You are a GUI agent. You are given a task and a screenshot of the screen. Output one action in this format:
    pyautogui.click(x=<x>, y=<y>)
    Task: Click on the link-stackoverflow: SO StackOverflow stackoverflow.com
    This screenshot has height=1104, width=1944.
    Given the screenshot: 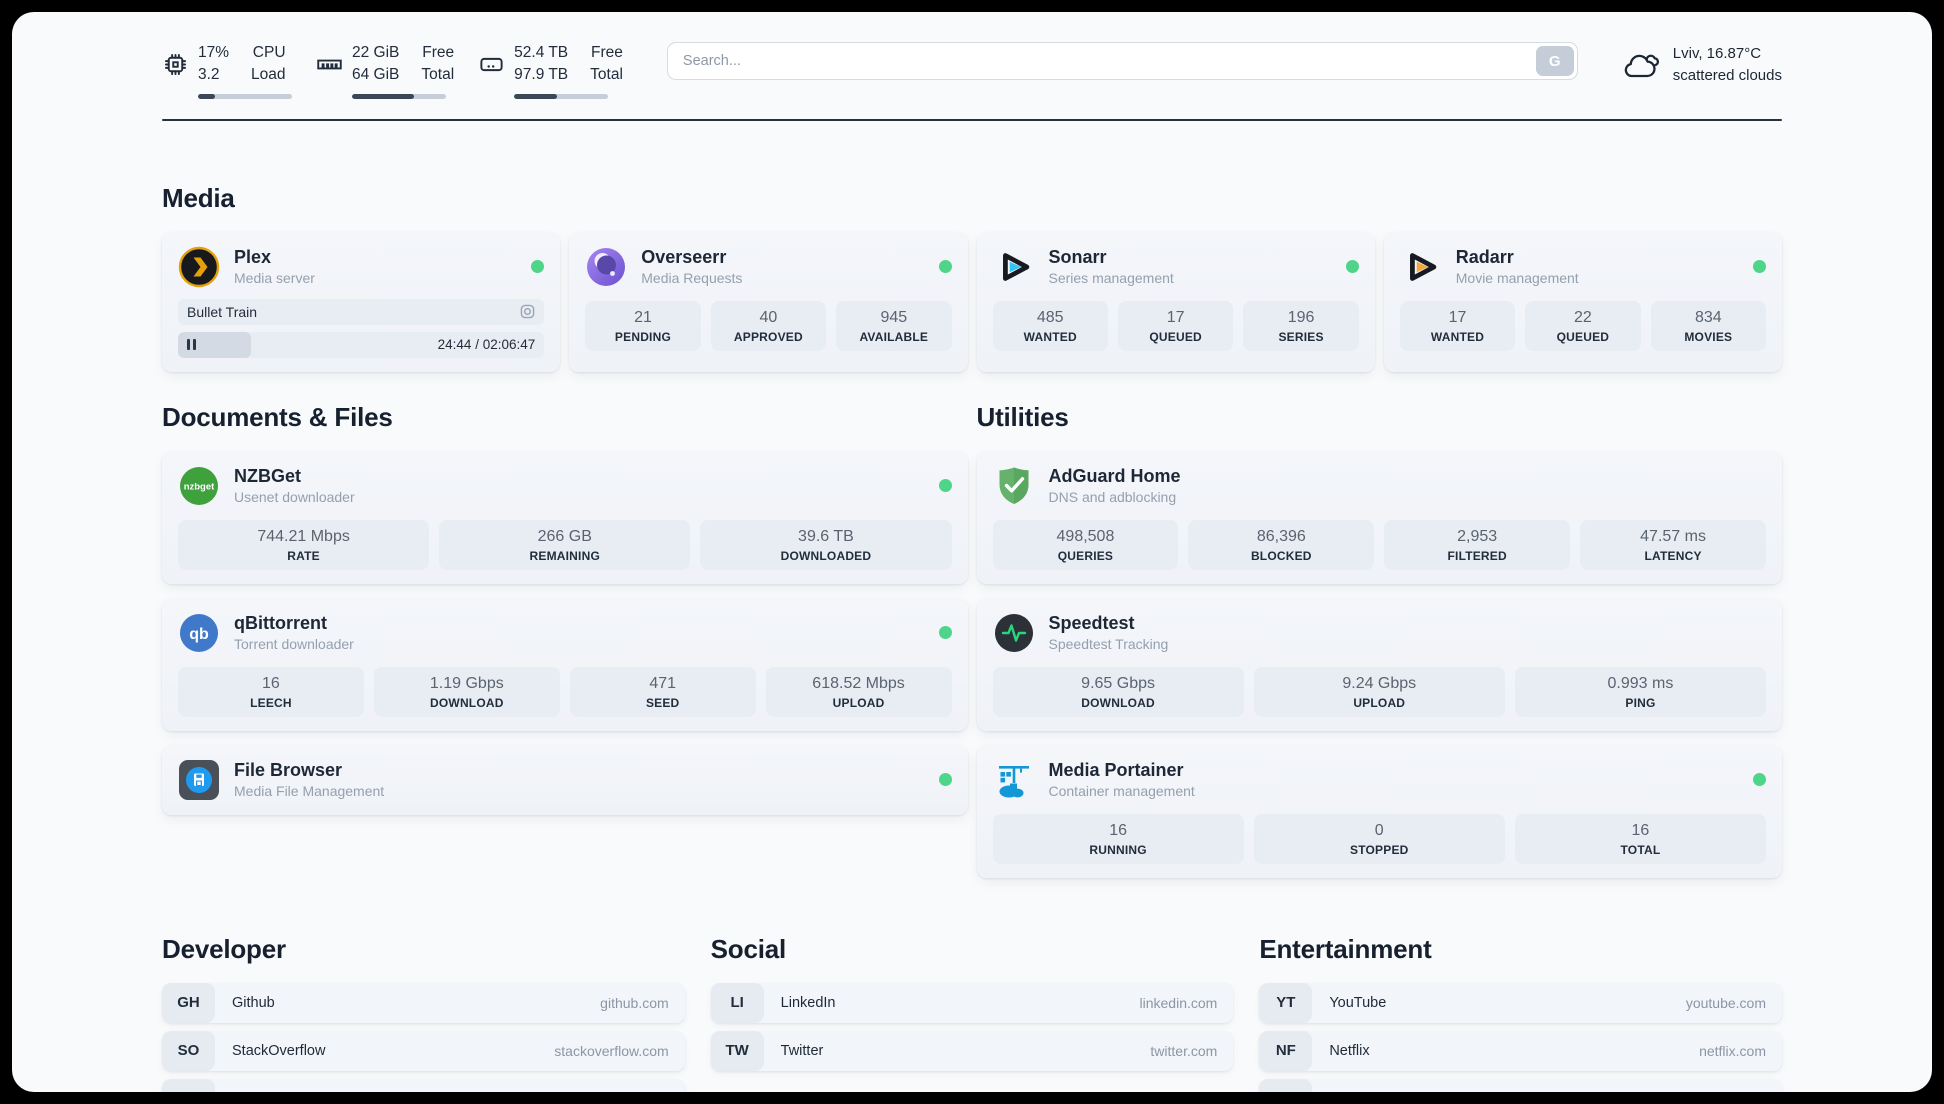 What is the action you would take?
    pyautogui.click(x=423, y=1050)
    